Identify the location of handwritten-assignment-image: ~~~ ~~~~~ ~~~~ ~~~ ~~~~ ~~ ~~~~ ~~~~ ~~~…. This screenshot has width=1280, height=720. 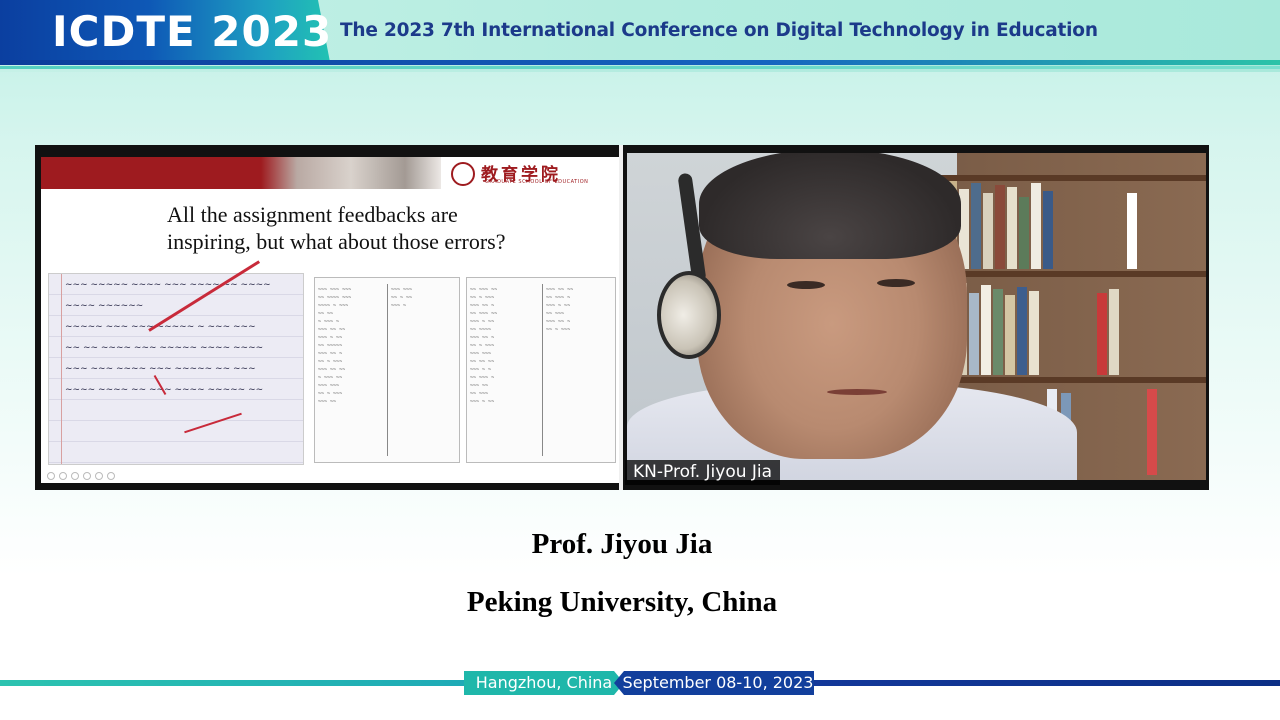
(176, 362).